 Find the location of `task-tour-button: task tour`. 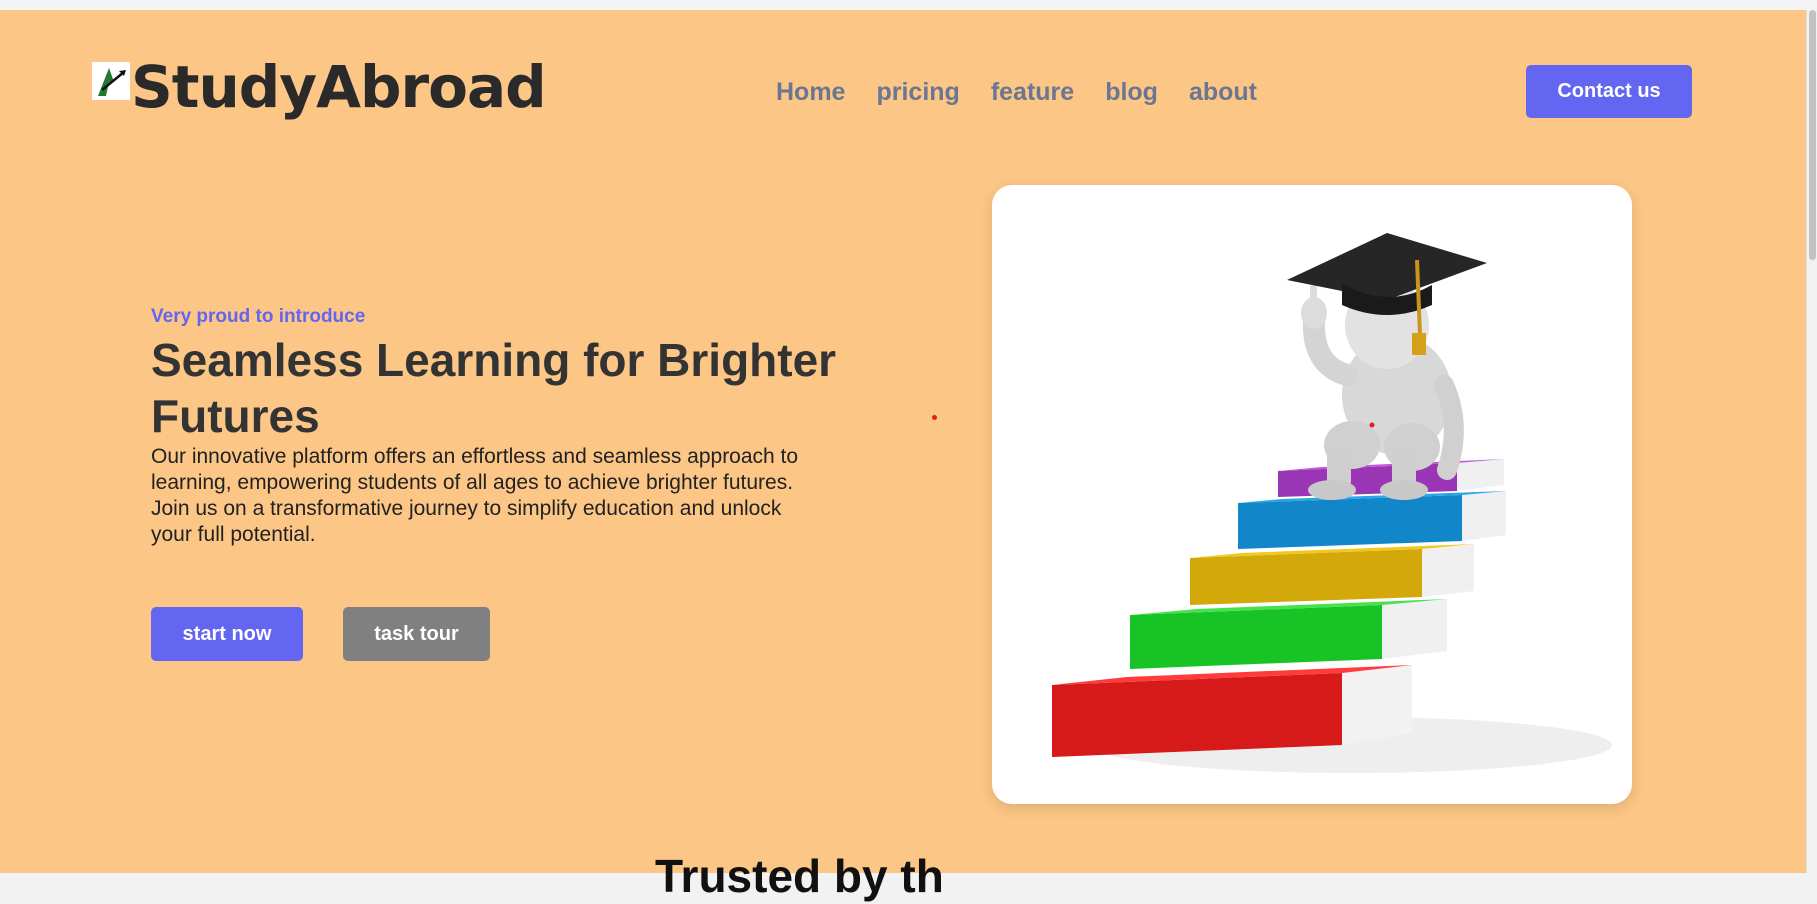

task-tour-button: task tour is located at coordinates (416, 634).